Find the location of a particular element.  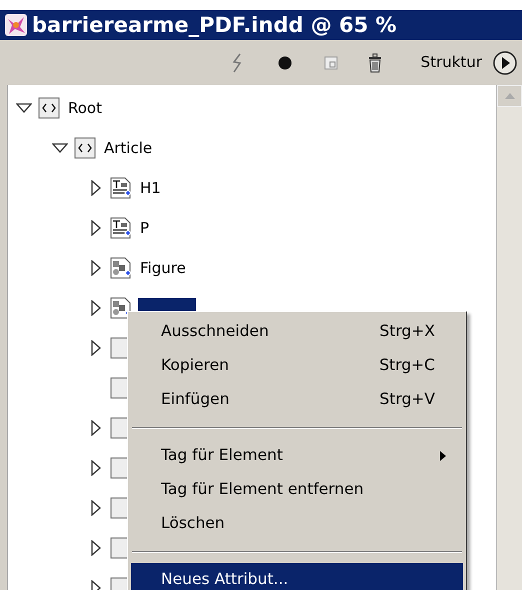

dot-icon is located at coordinates (284, 62).